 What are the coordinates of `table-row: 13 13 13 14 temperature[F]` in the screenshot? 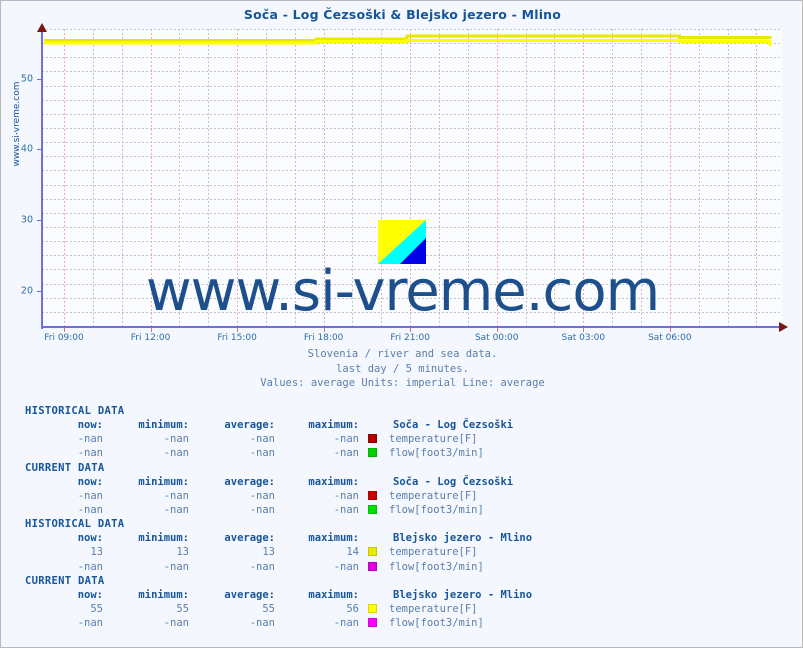 It's located at (359, 552).